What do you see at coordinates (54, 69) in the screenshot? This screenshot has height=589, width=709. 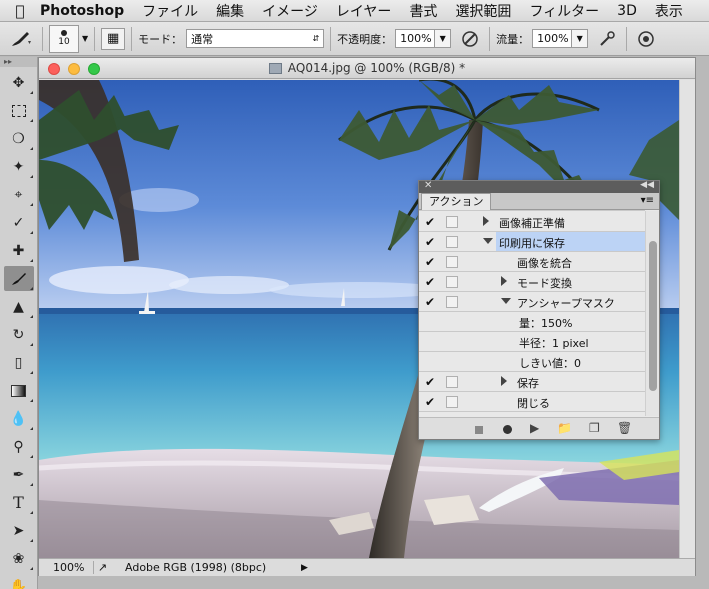 I see `close-window-button` at bounding box center [54, 69].